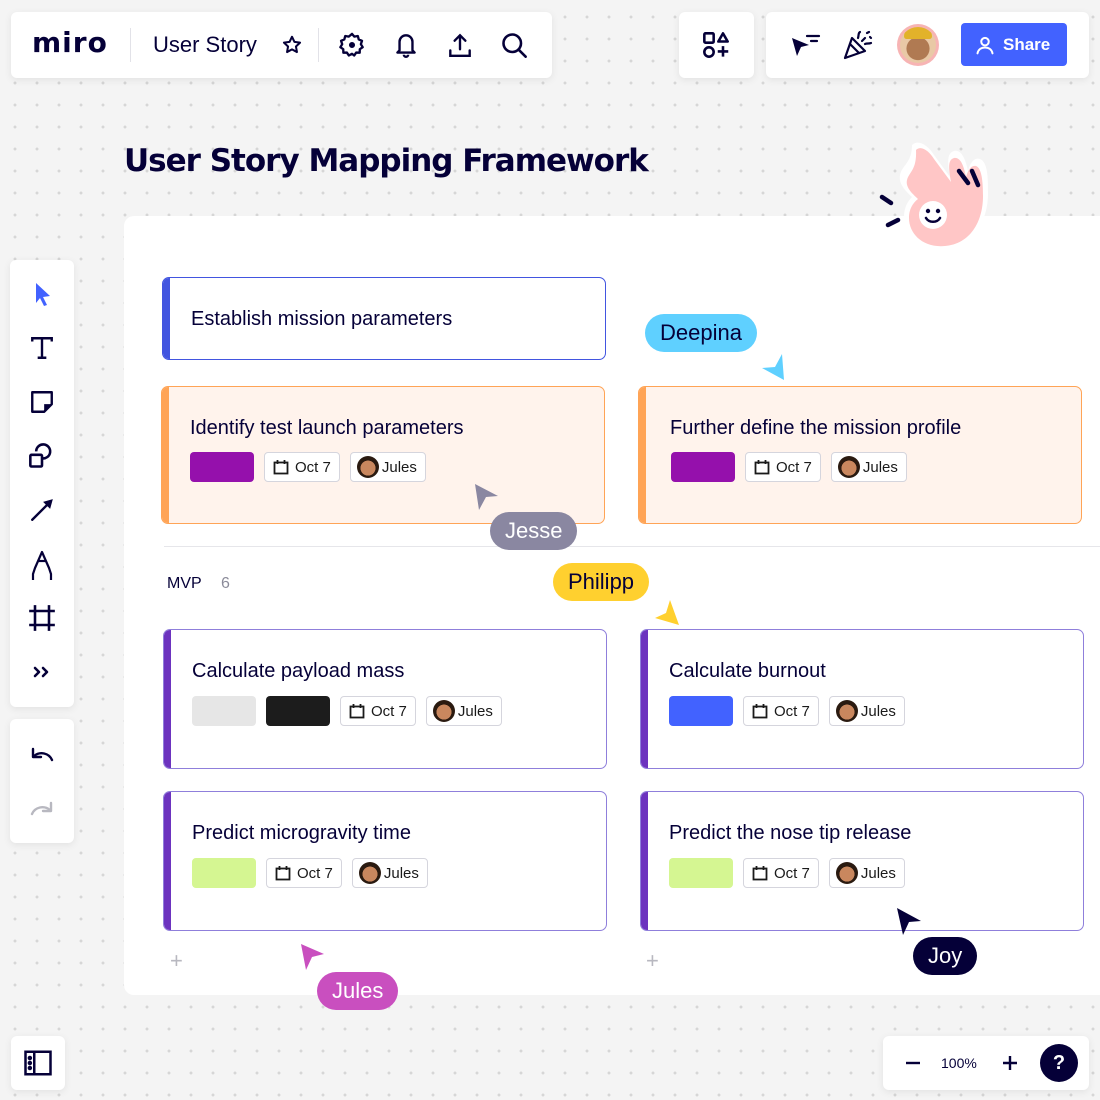  Describe the element at coordinates (384, 318) in the screenshot. I see `activity-card: Establish mission parameters` at that location.